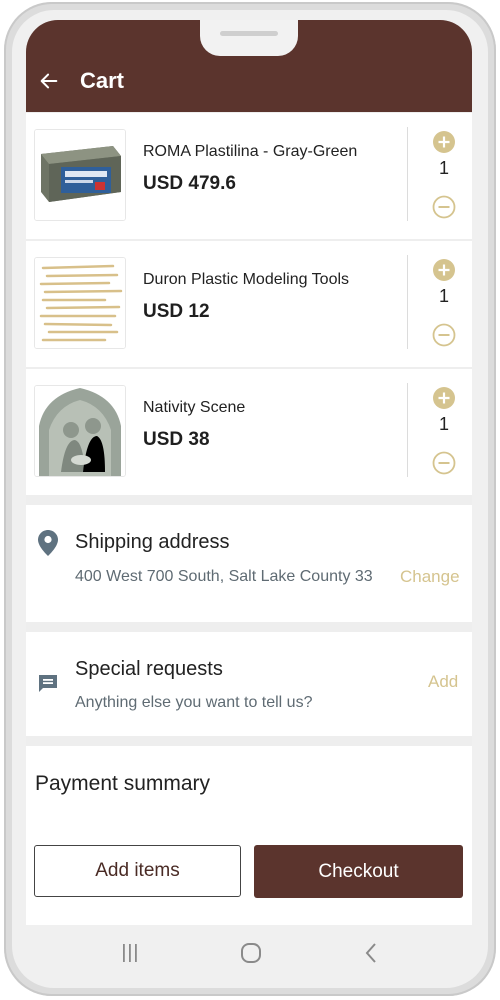 This screenshot has width=500, height=1000. I want to click on message-icon, so click(48, 683).